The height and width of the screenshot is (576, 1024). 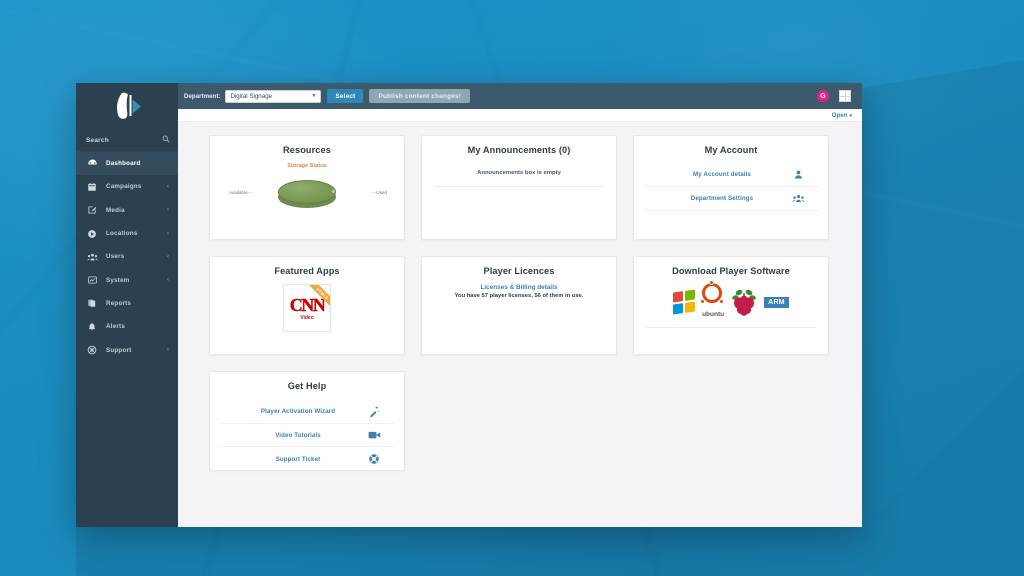 I want to click on raspberry-pi-icon, so click(x=744, y=302).